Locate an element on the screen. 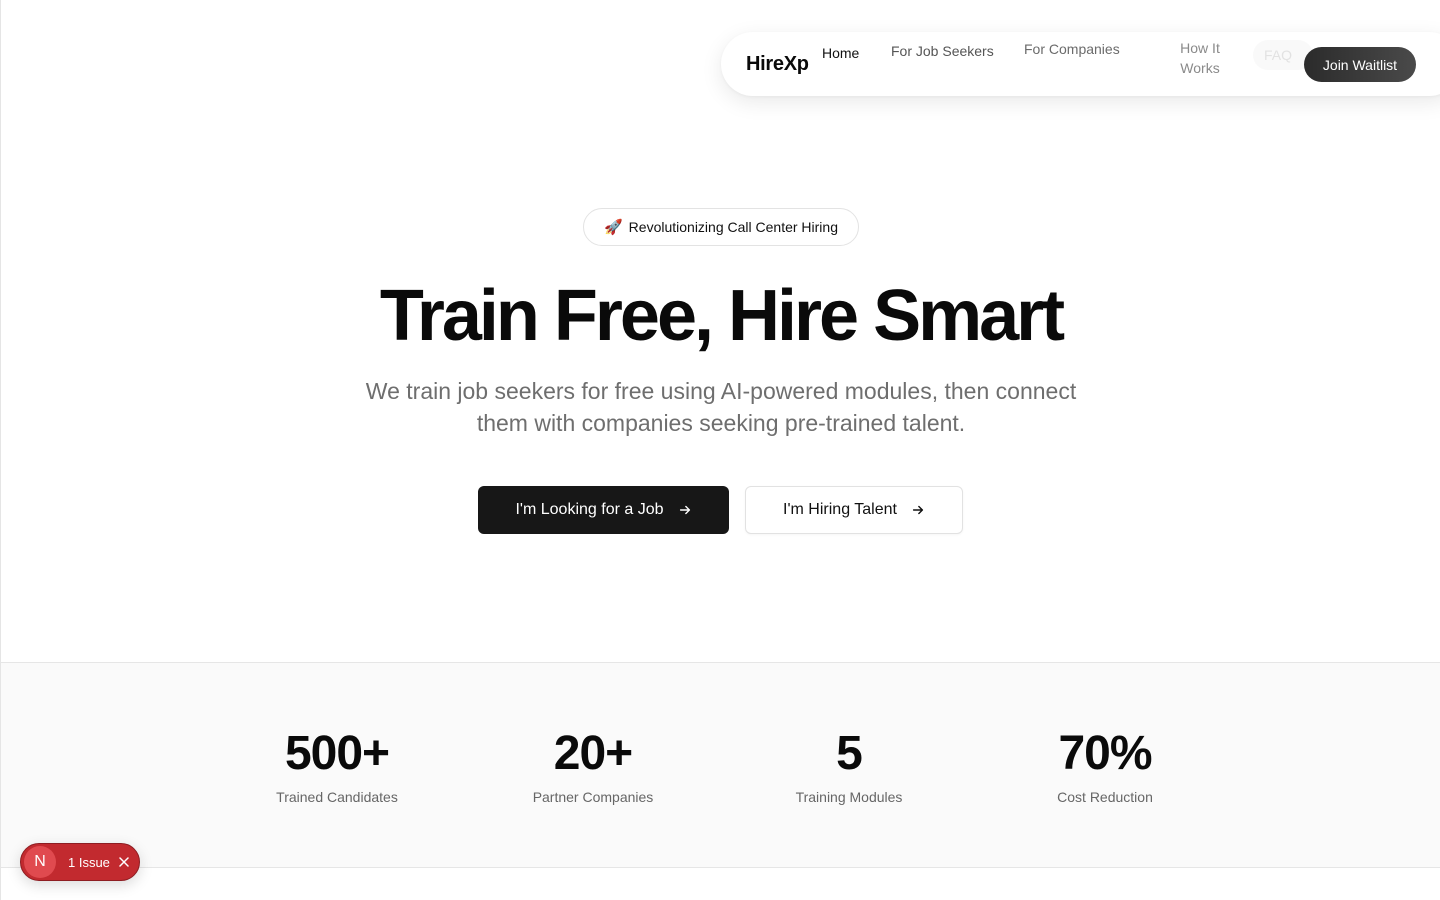 The image size is (1440, 900). nav-job-seekers-link: For Job Seekers is located at coordinates (942, 51).